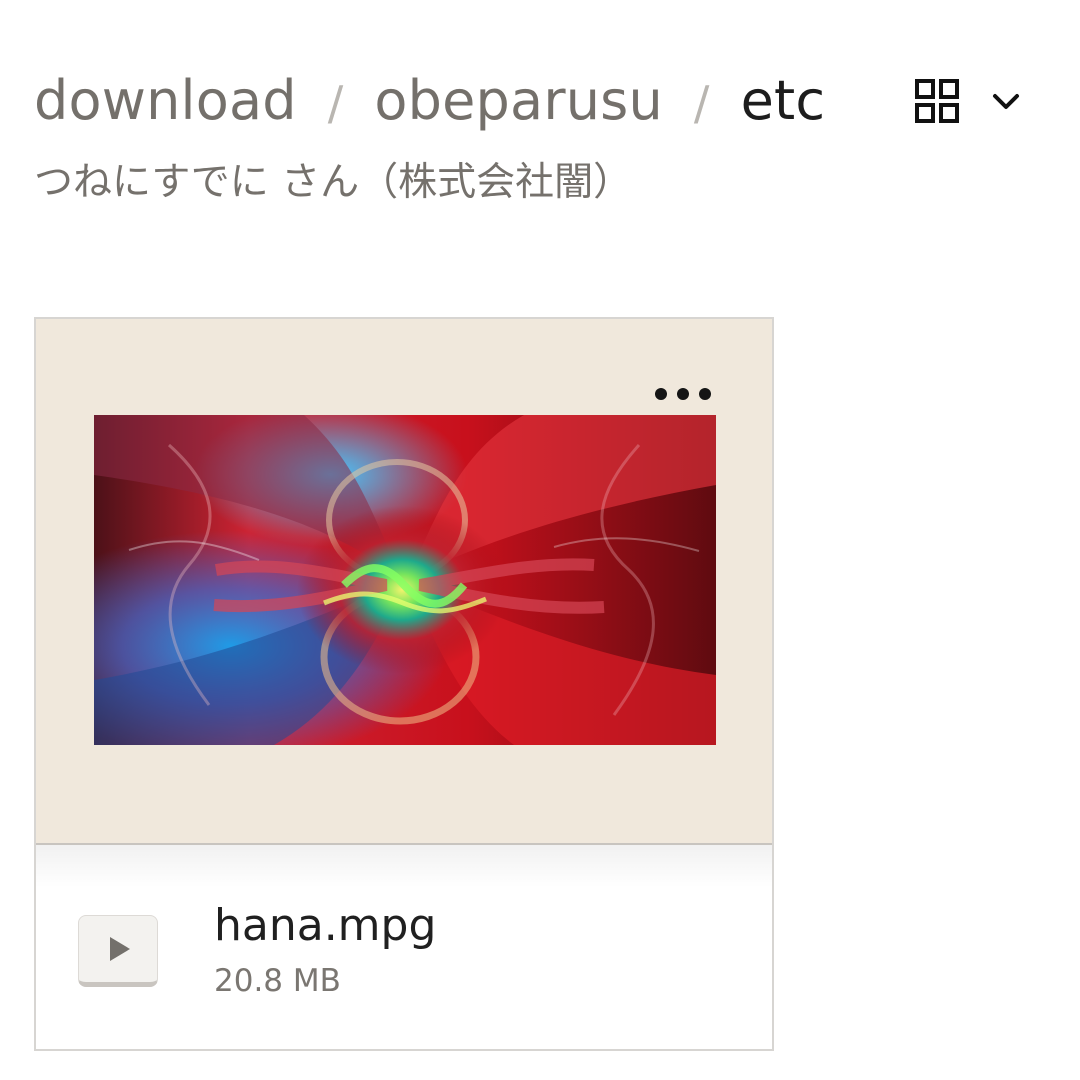  What do you see at coordinates (333, 182) in the screenshot?
I see `folder-owner-label: つねにすでに さん（株式会社闇）` at bounding box center [333, 182].